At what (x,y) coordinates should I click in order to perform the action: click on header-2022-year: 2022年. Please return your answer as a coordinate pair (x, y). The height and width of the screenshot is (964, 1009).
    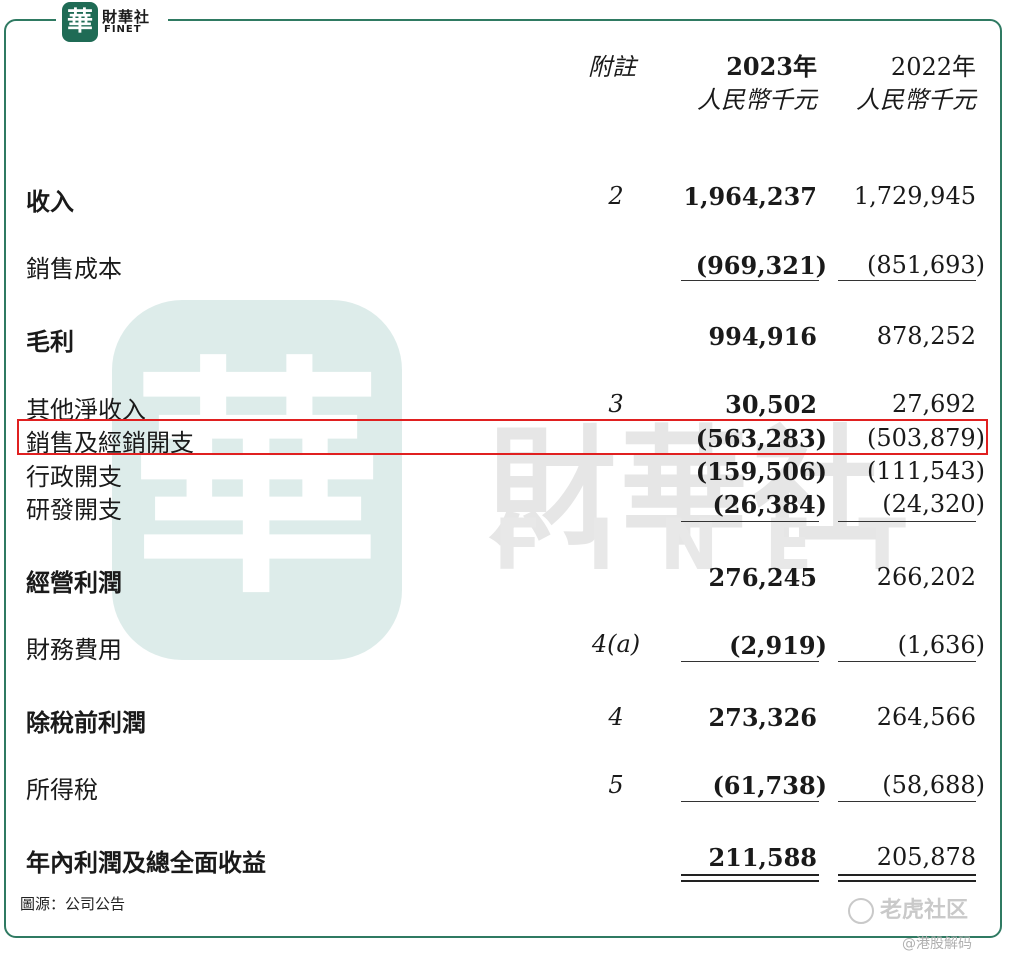
    Looking at the image, I should click on (933, 67).